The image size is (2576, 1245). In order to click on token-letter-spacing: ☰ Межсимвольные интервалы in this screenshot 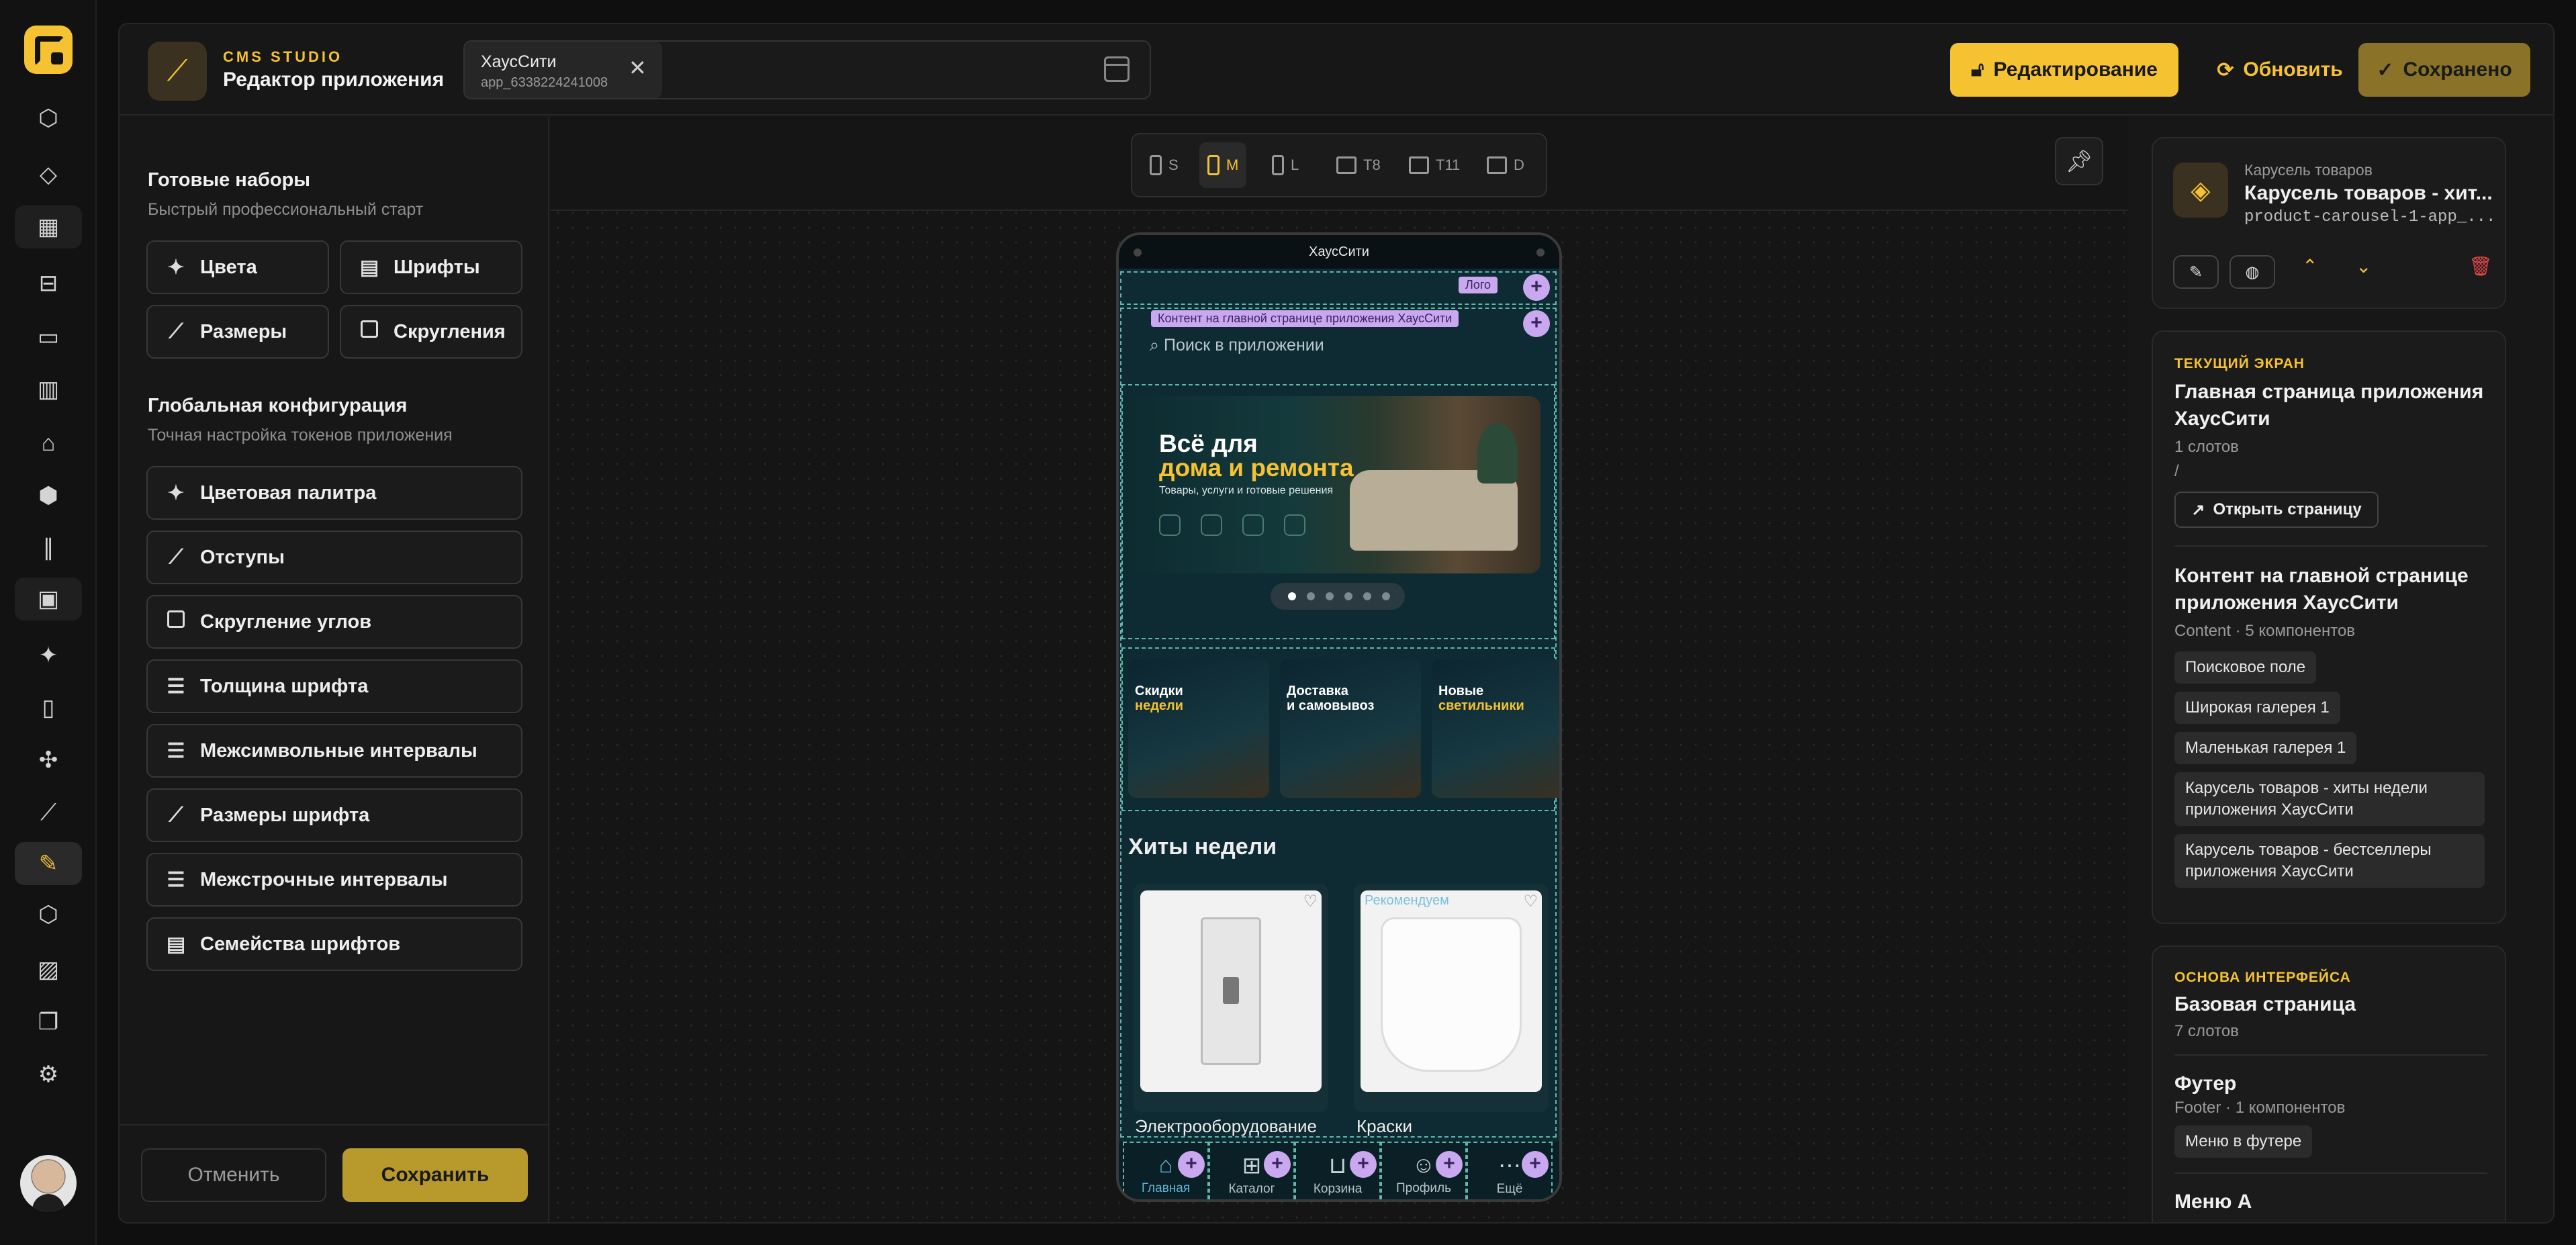, I will do `click(334, 751)`.